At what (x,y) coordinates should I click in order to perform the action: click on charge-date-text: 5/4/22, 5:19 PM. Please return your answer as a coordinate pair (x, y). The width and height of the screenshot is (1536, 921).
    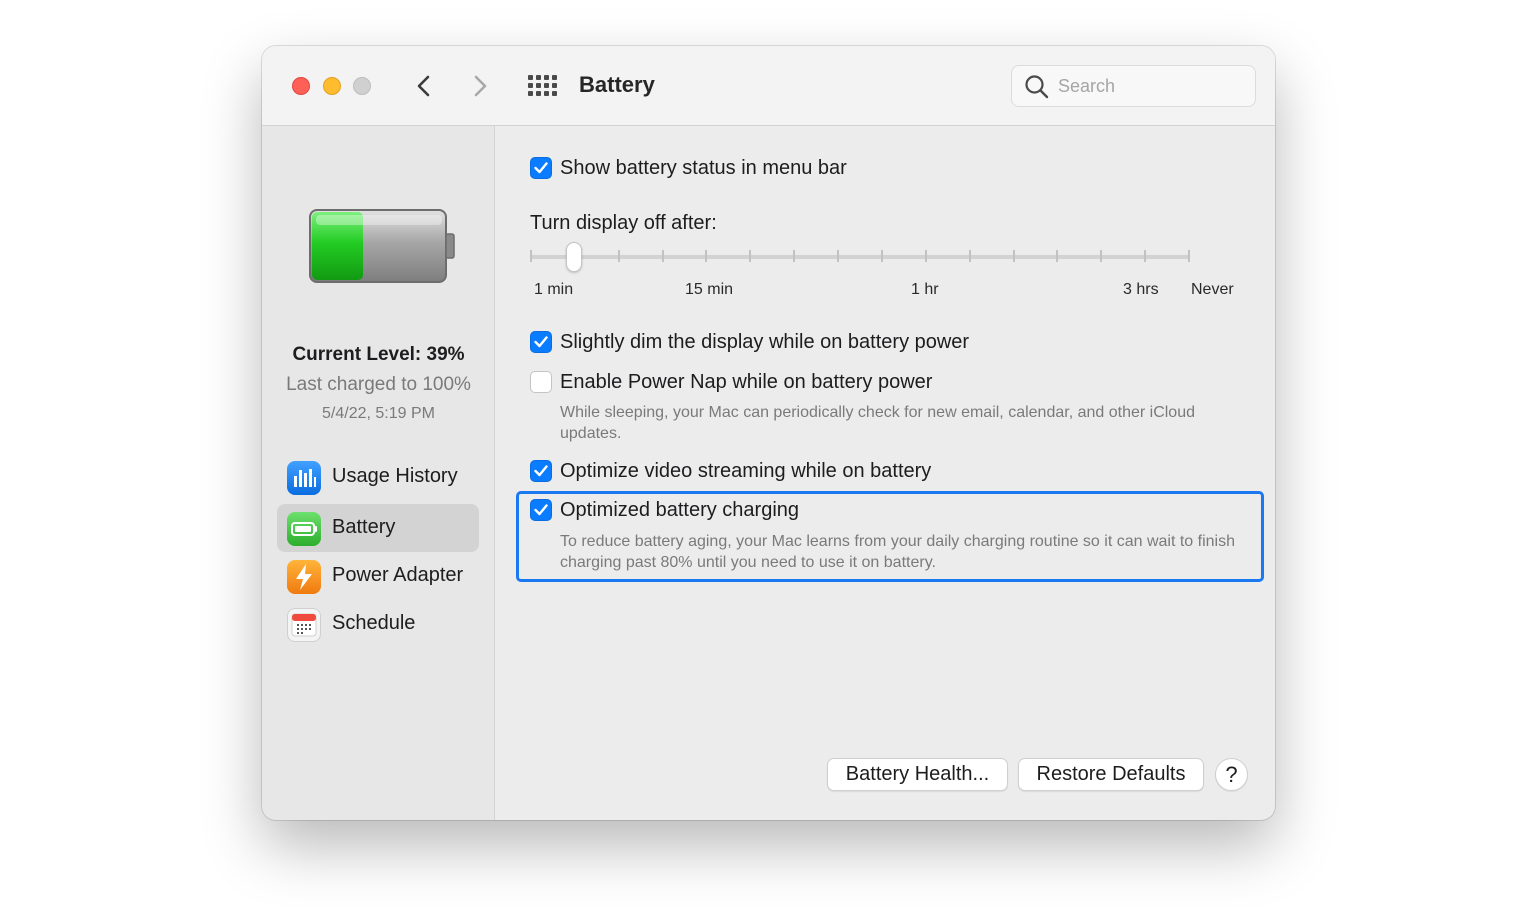
    Looking at the image, I should click on (378, 413).